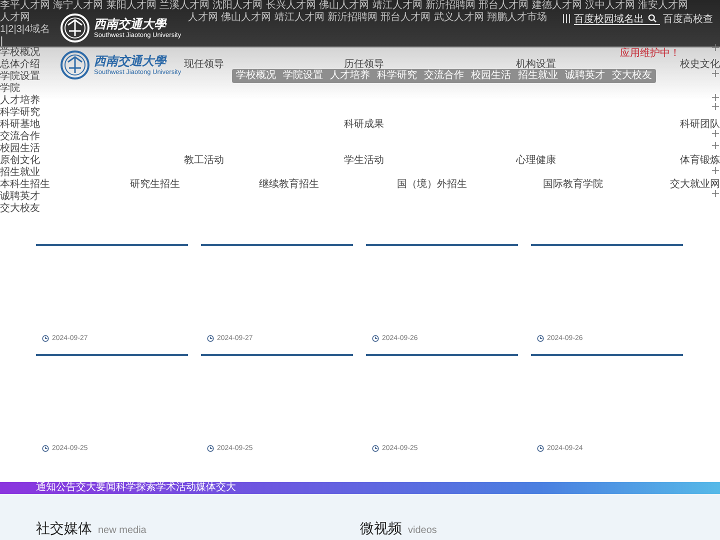 The height and width of the screenshot is (540, 720). Describe the element at coordinates (122, 530) in the screenshot. I see `section-subtitle: new media` at that location.